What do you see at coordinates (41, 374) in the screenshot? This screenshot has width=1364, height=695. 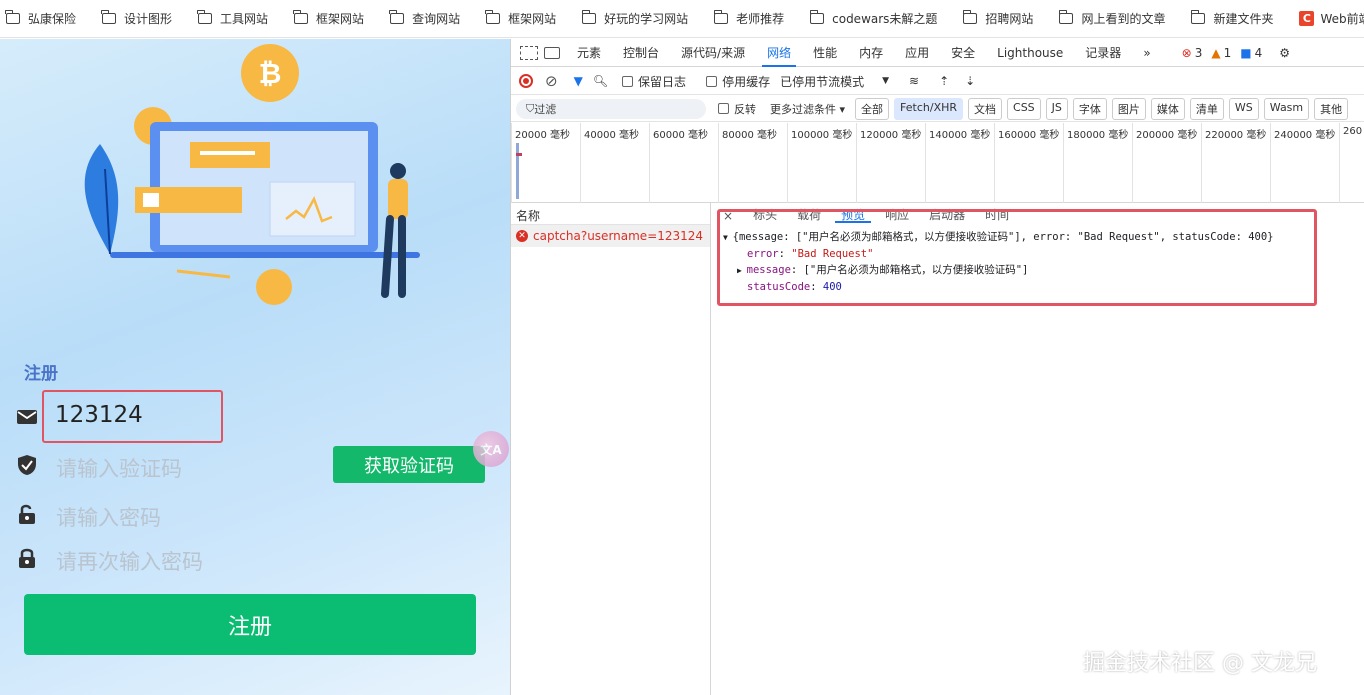 I see `register-title: 注册` at bounding box center [41, 374].